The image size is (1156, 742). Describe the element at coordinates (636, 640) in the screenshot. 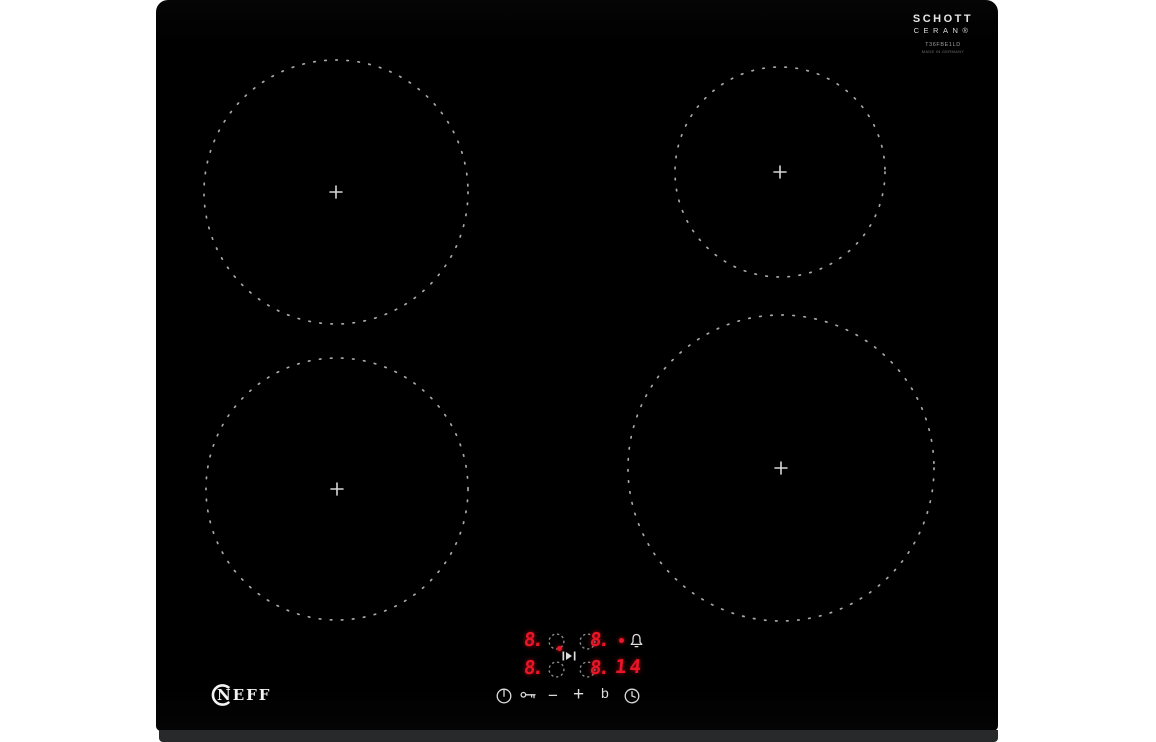

I see `bell-icon` at that location.